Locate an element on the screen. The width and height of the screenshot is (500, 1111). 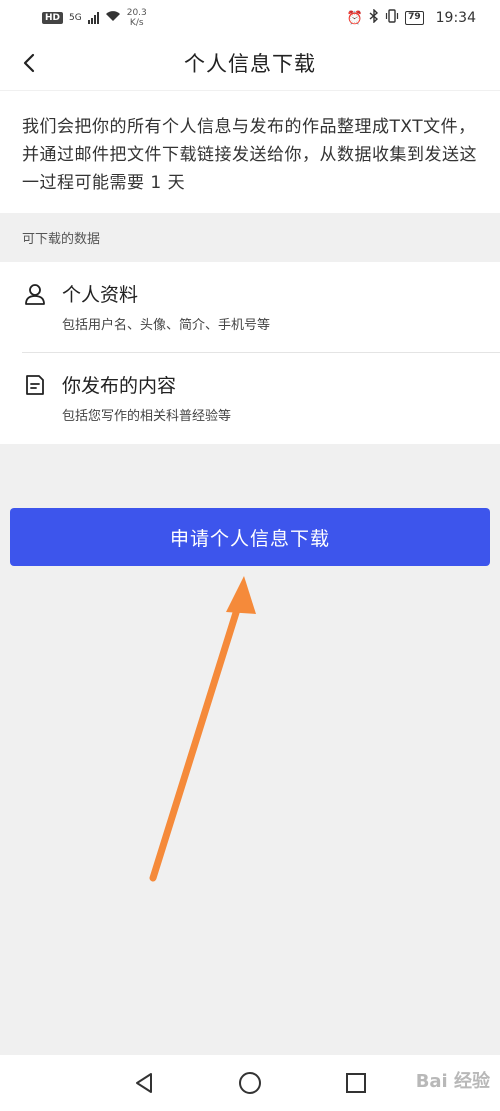
section-label: 可下载的数据 is located at coordinates (61, 239).